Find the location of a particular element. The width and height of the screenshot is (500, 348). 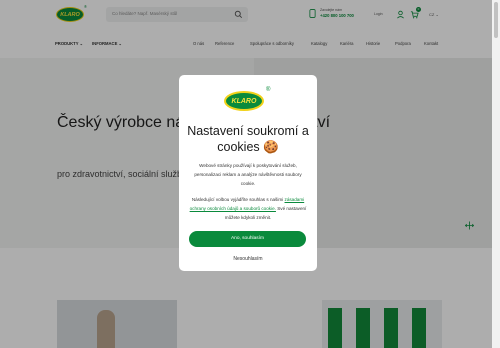

klaro-logo: KLARO is located at coordinates (244, 101).